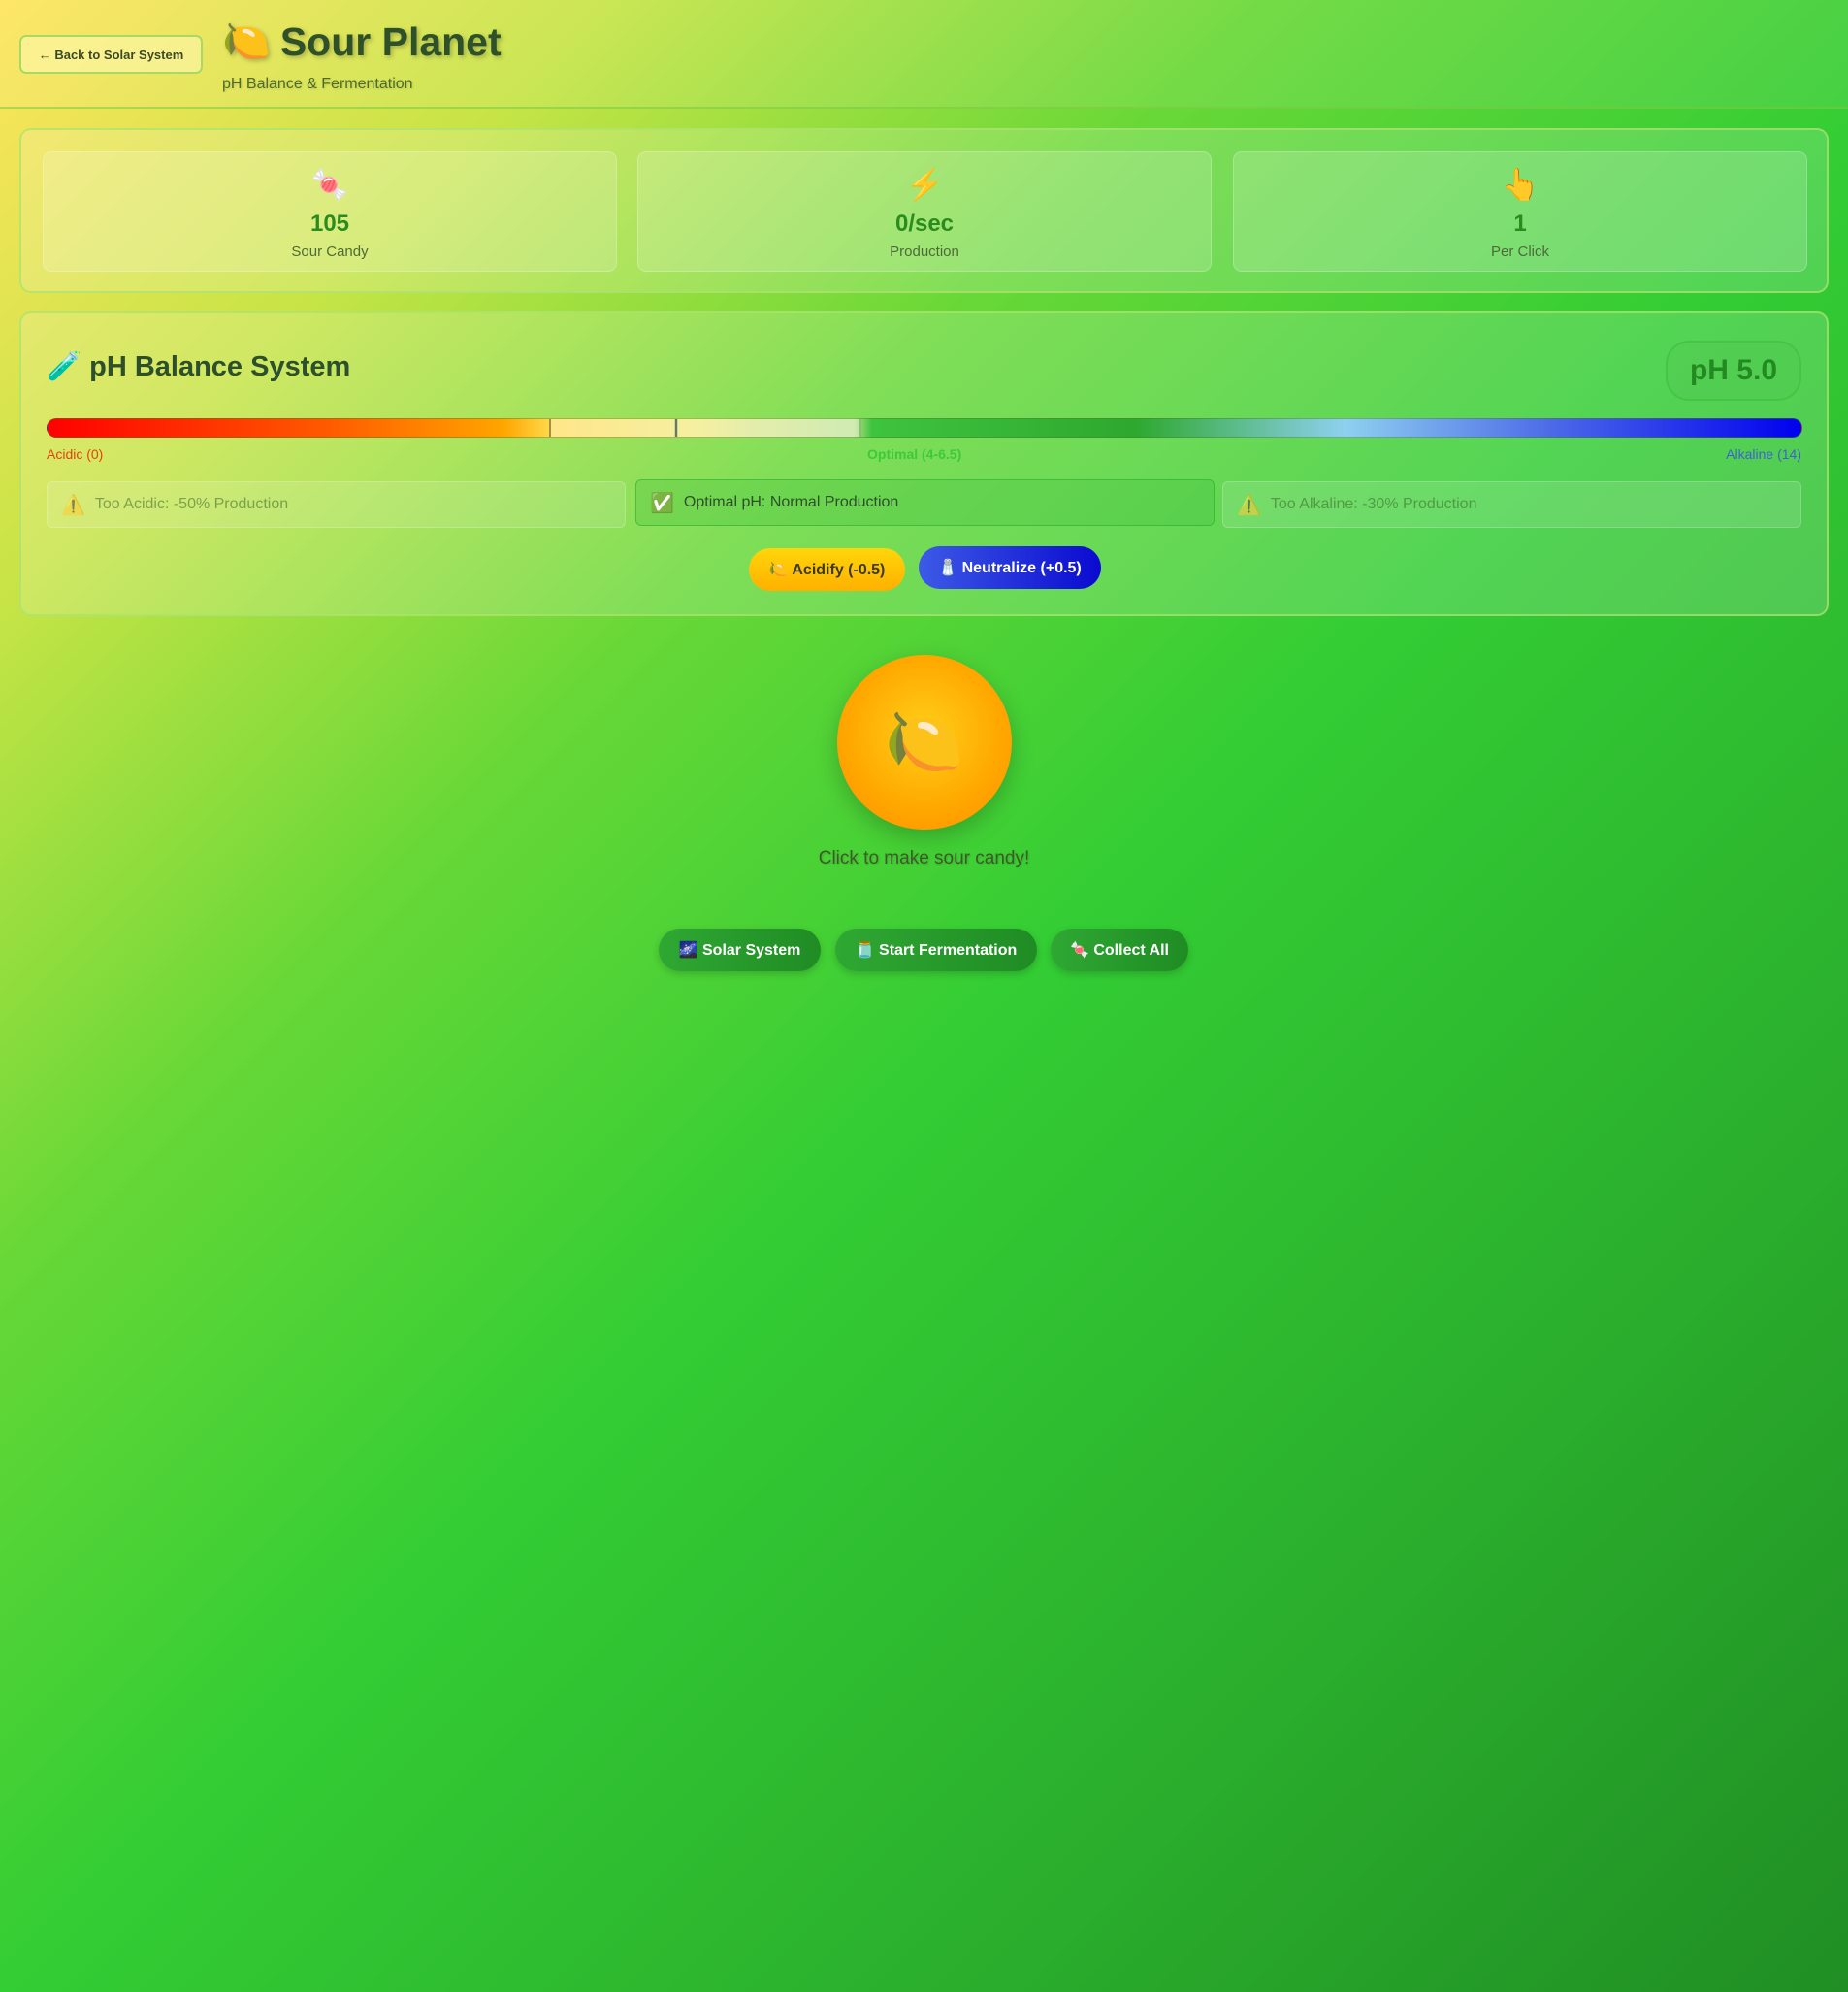  I want to click on acidify-button: 🍋 Acidify (-0.5), so click(827, 569).